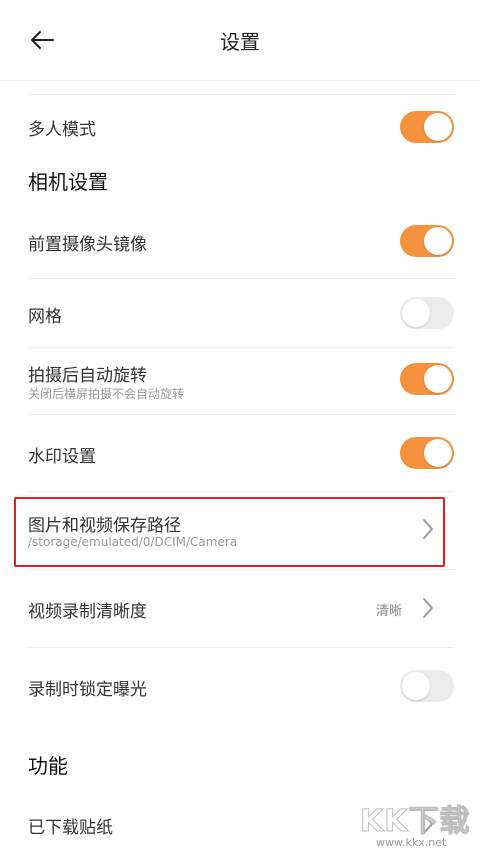 Image resolution: width=480 pixels, height=853 pixels. Describe the element at coordinates (411, 842) in the screenshot. I see `watermark-url: www.kkx.net` at that location.